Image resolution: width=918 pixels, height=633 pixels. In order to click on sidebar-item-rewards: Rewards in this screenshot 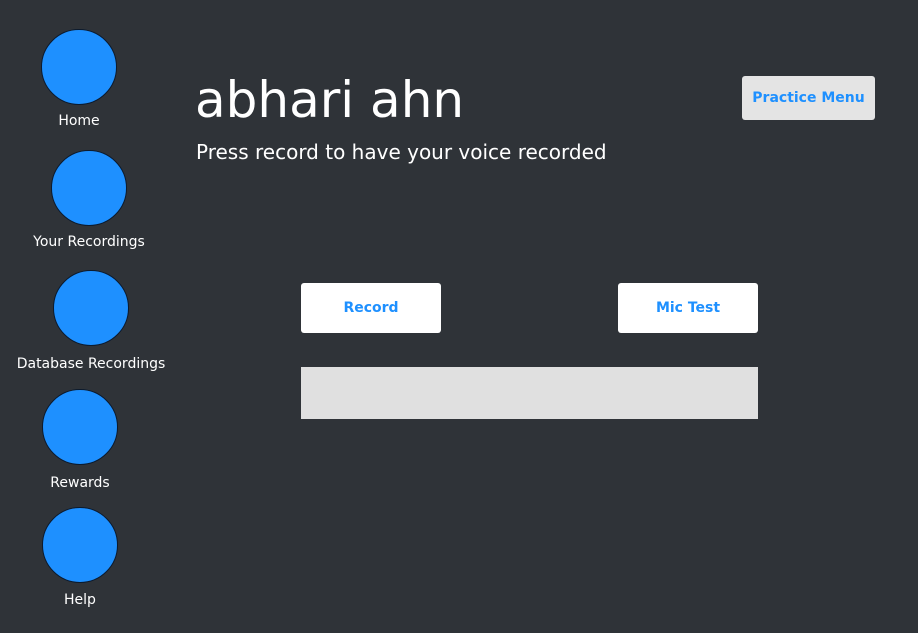, I will do `click(80, 440)`.